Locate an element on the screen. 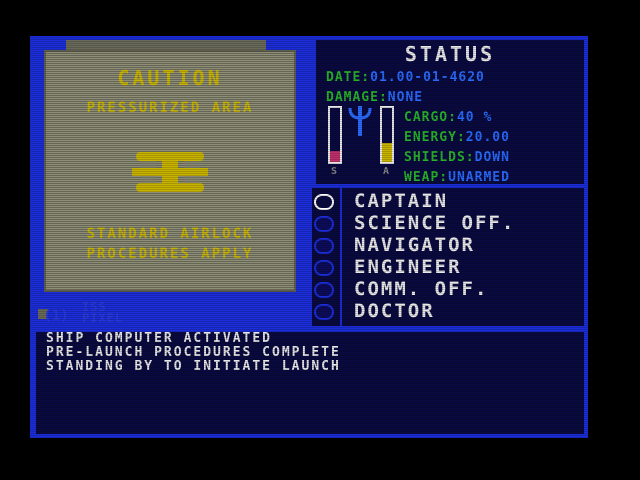  message-line-3: STANDING BY TO INITIATE LAUNCH is located at coordinates (193, 366).